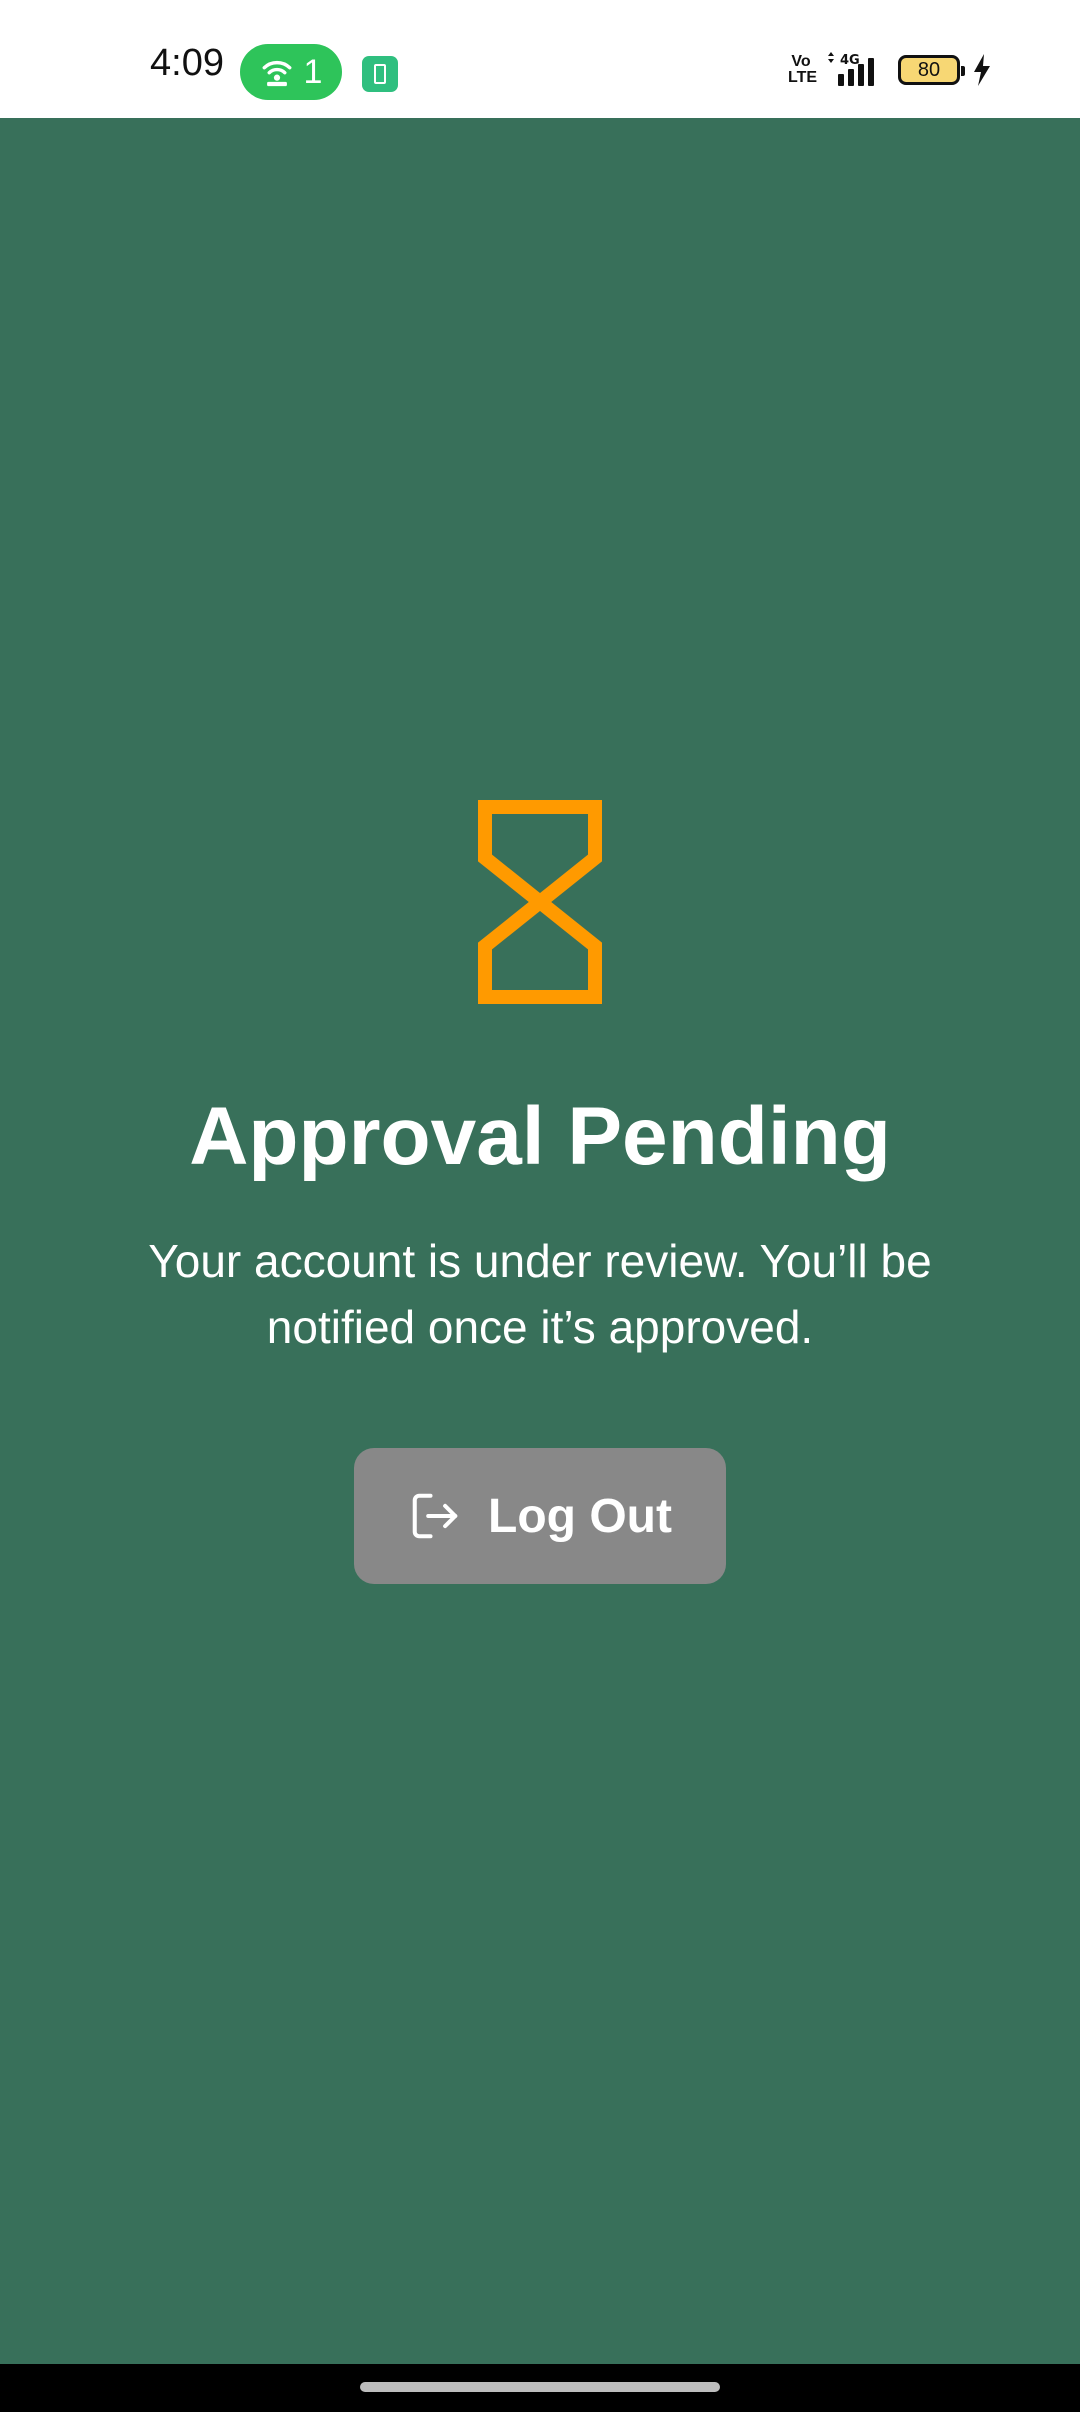 The width and height of the screenshot is (1080, 2412). I want to click on status-time: 4:09, so click(187, 63).